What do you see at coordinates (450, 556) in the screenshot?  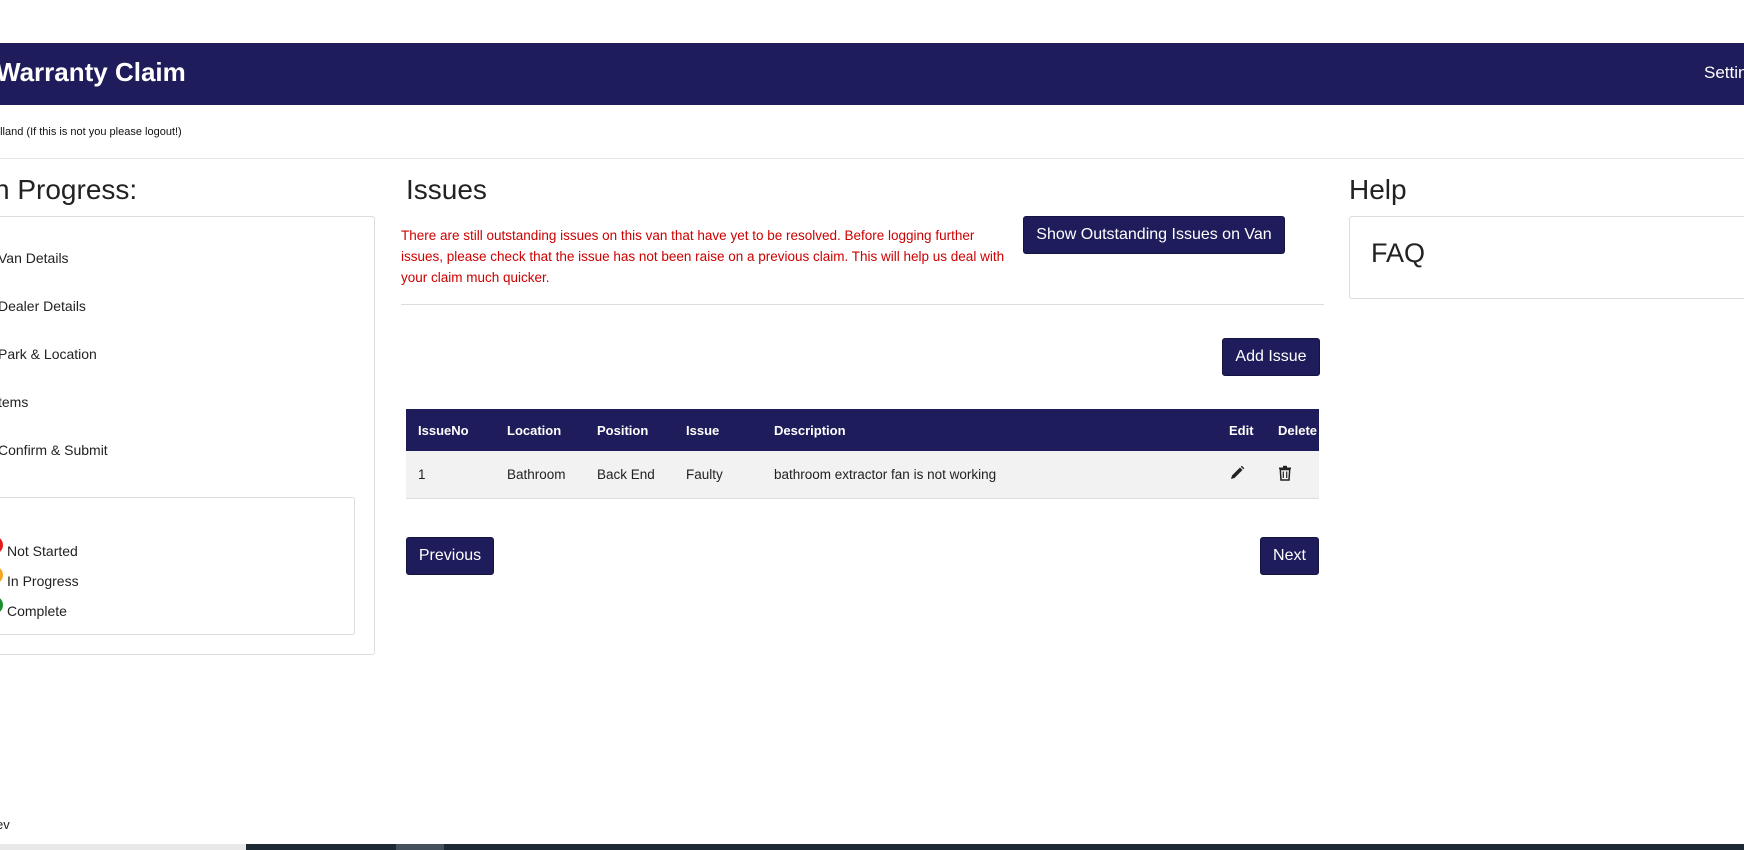 I see `previous-button: Previous` at bounding box center [450, 556].